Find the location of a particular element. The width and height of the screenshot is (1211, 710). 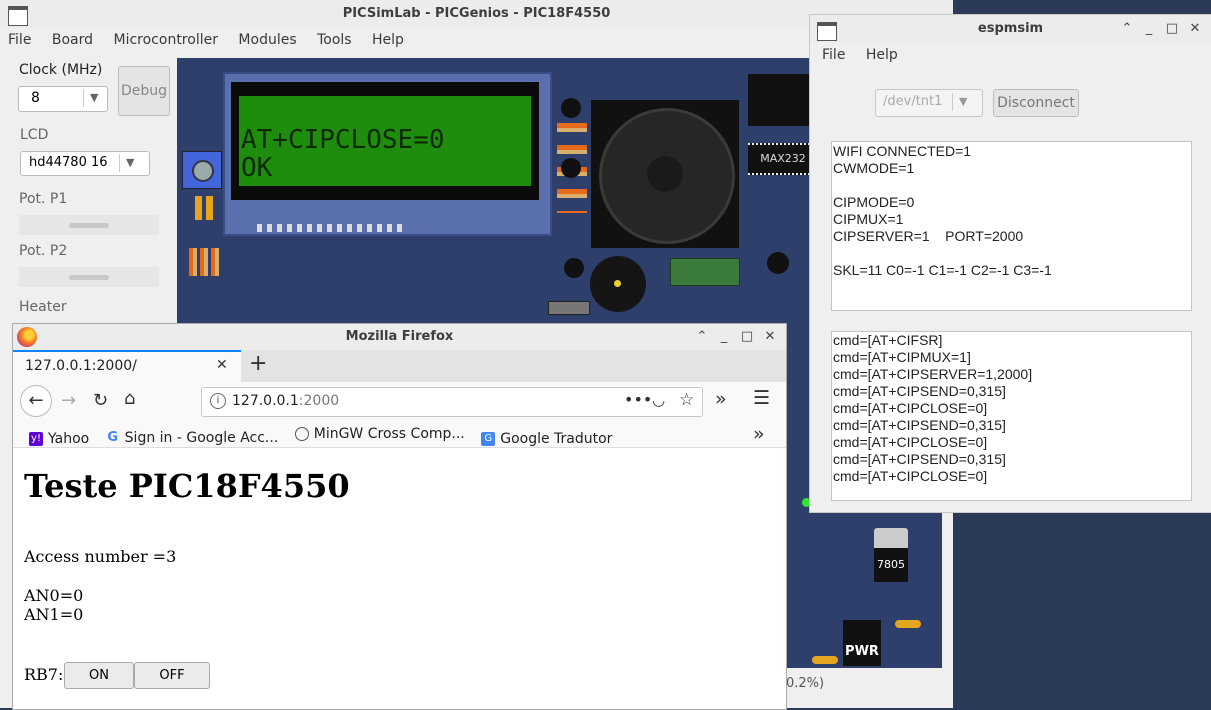

lcd-select: hd44780 16 ▼ is located at coordinates (85, 163).